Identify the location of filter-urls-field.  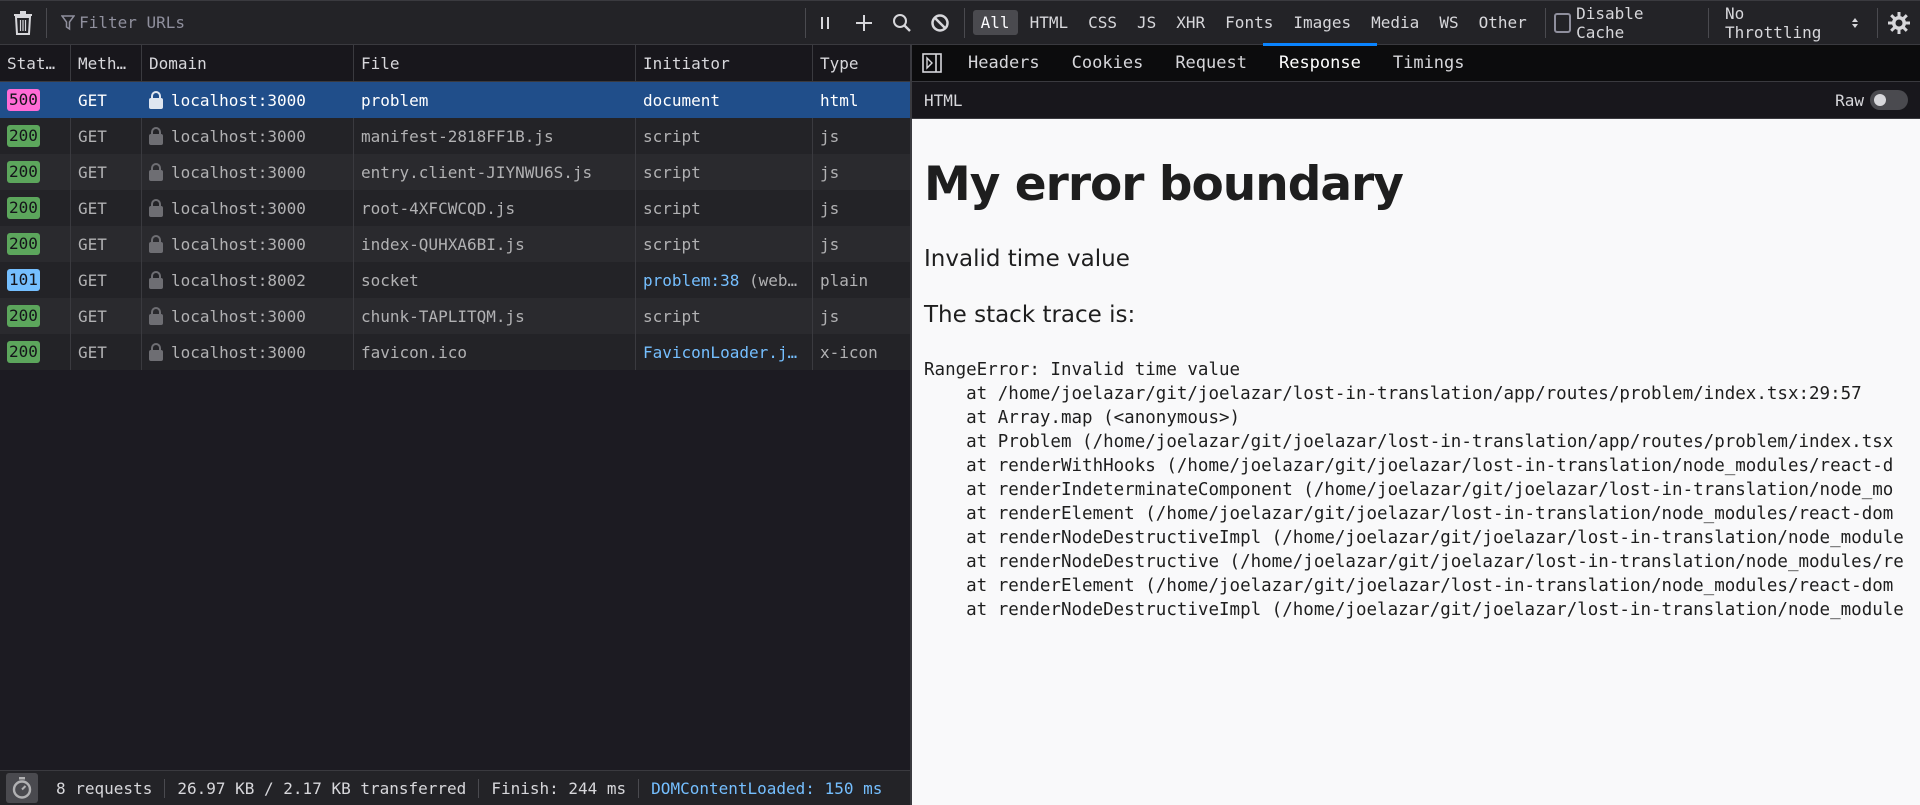
(383, 22).